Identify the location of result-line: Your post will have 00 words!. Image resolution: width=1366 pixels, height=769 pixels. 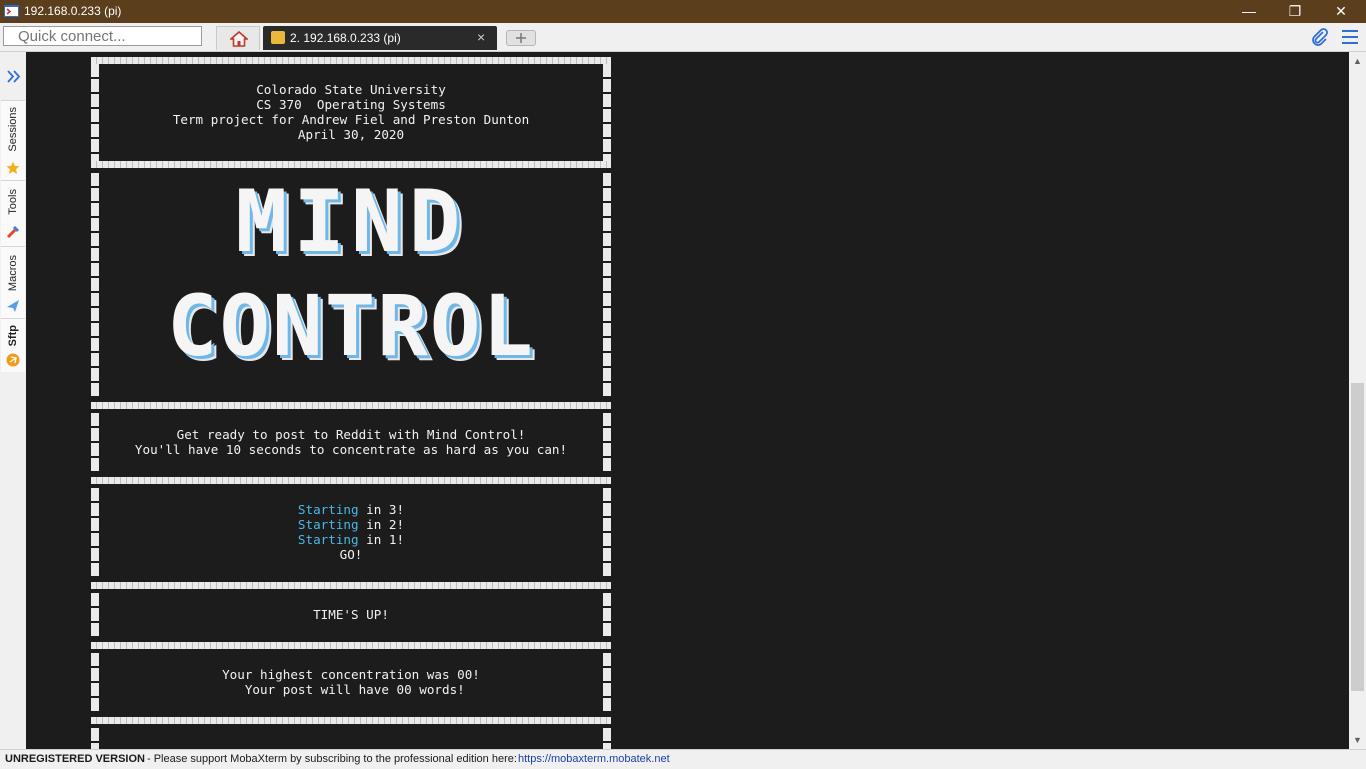
(351, 689).